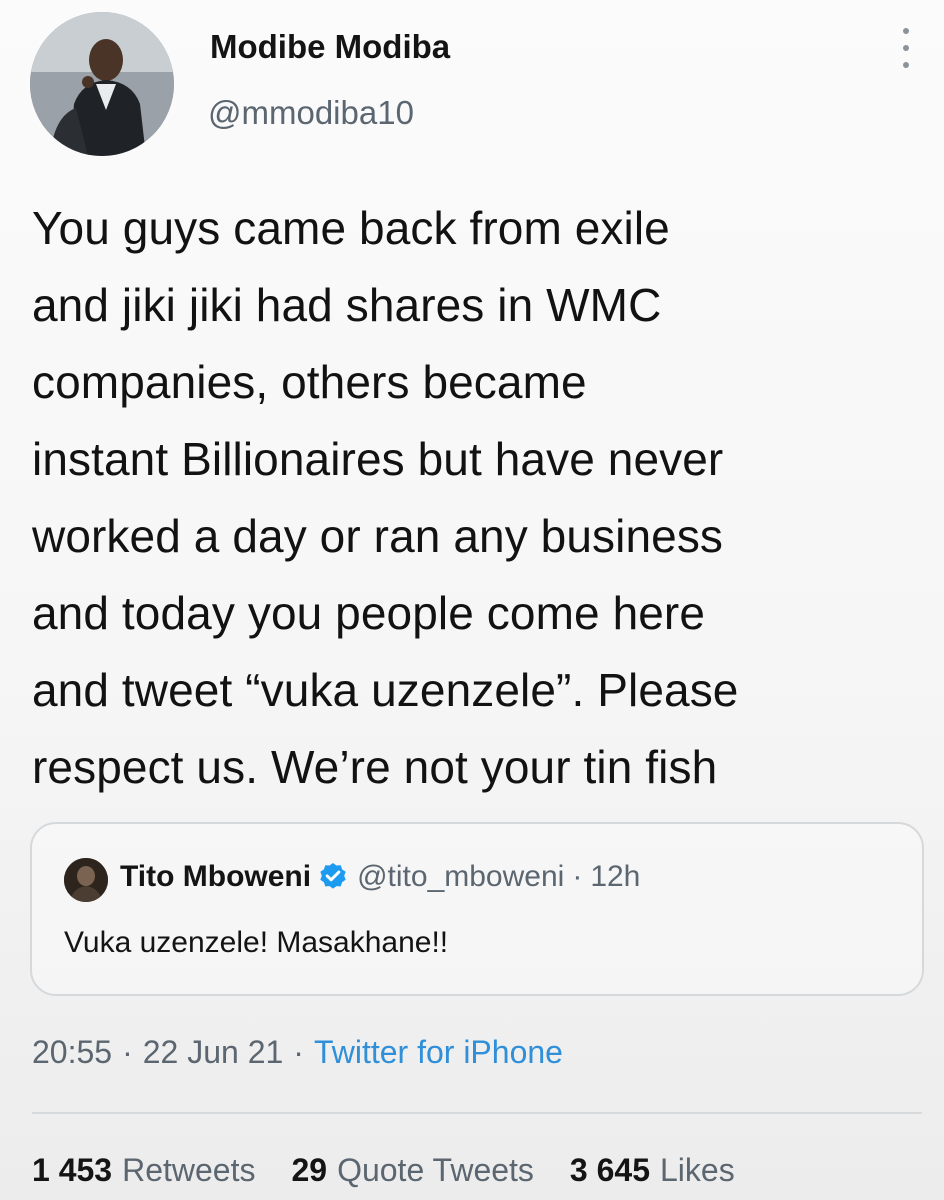 Image resolution: width=944 pixels, height=1200 pixels. I want to click on retweets-label: Retweets, so click(189, 1170).